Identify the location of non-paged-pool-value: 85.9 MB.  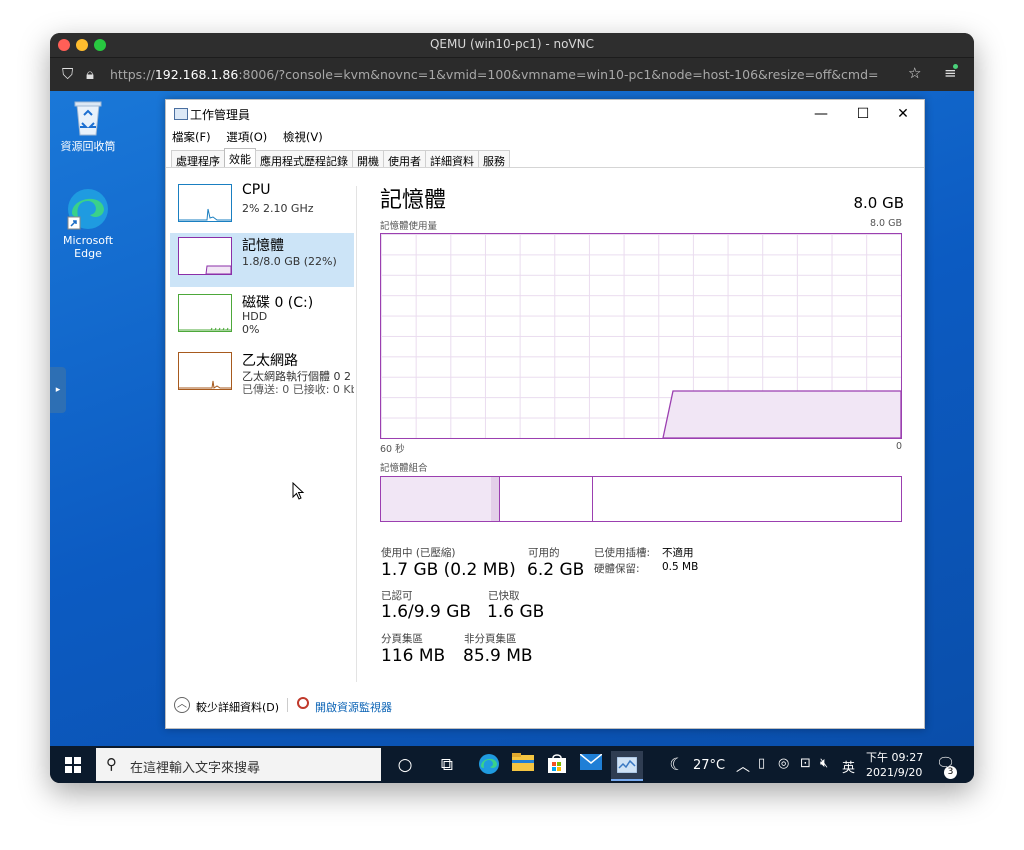
(498, 656).